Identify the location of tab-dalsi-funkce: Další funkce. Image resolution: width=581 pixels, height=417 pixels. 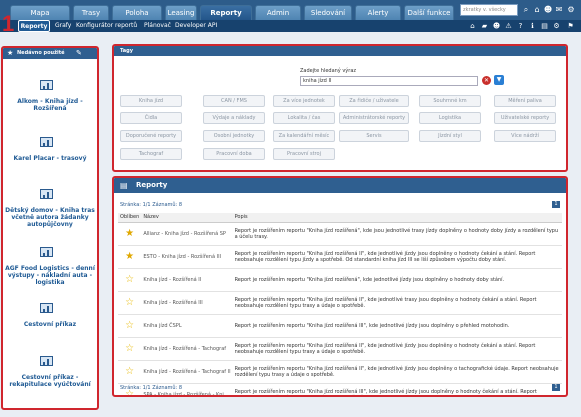
(429, 12).